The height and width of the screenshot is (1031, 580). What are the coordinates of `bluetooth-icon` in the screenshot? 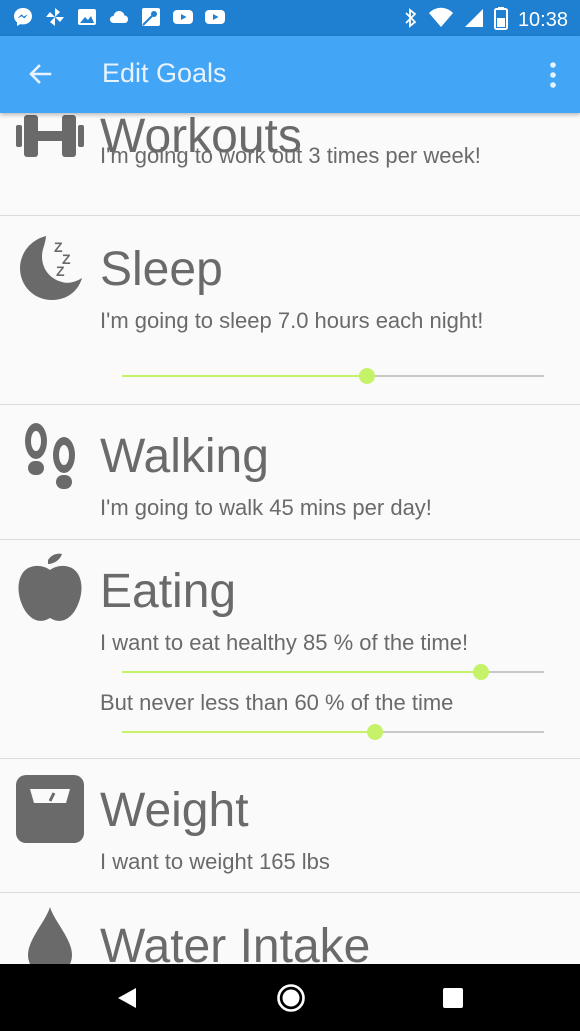 It's located at (411, 20).